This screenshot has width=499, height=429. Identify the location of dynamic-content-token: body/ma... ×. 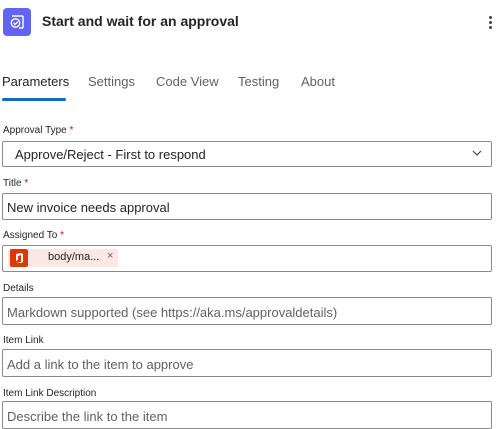
(63, 258).